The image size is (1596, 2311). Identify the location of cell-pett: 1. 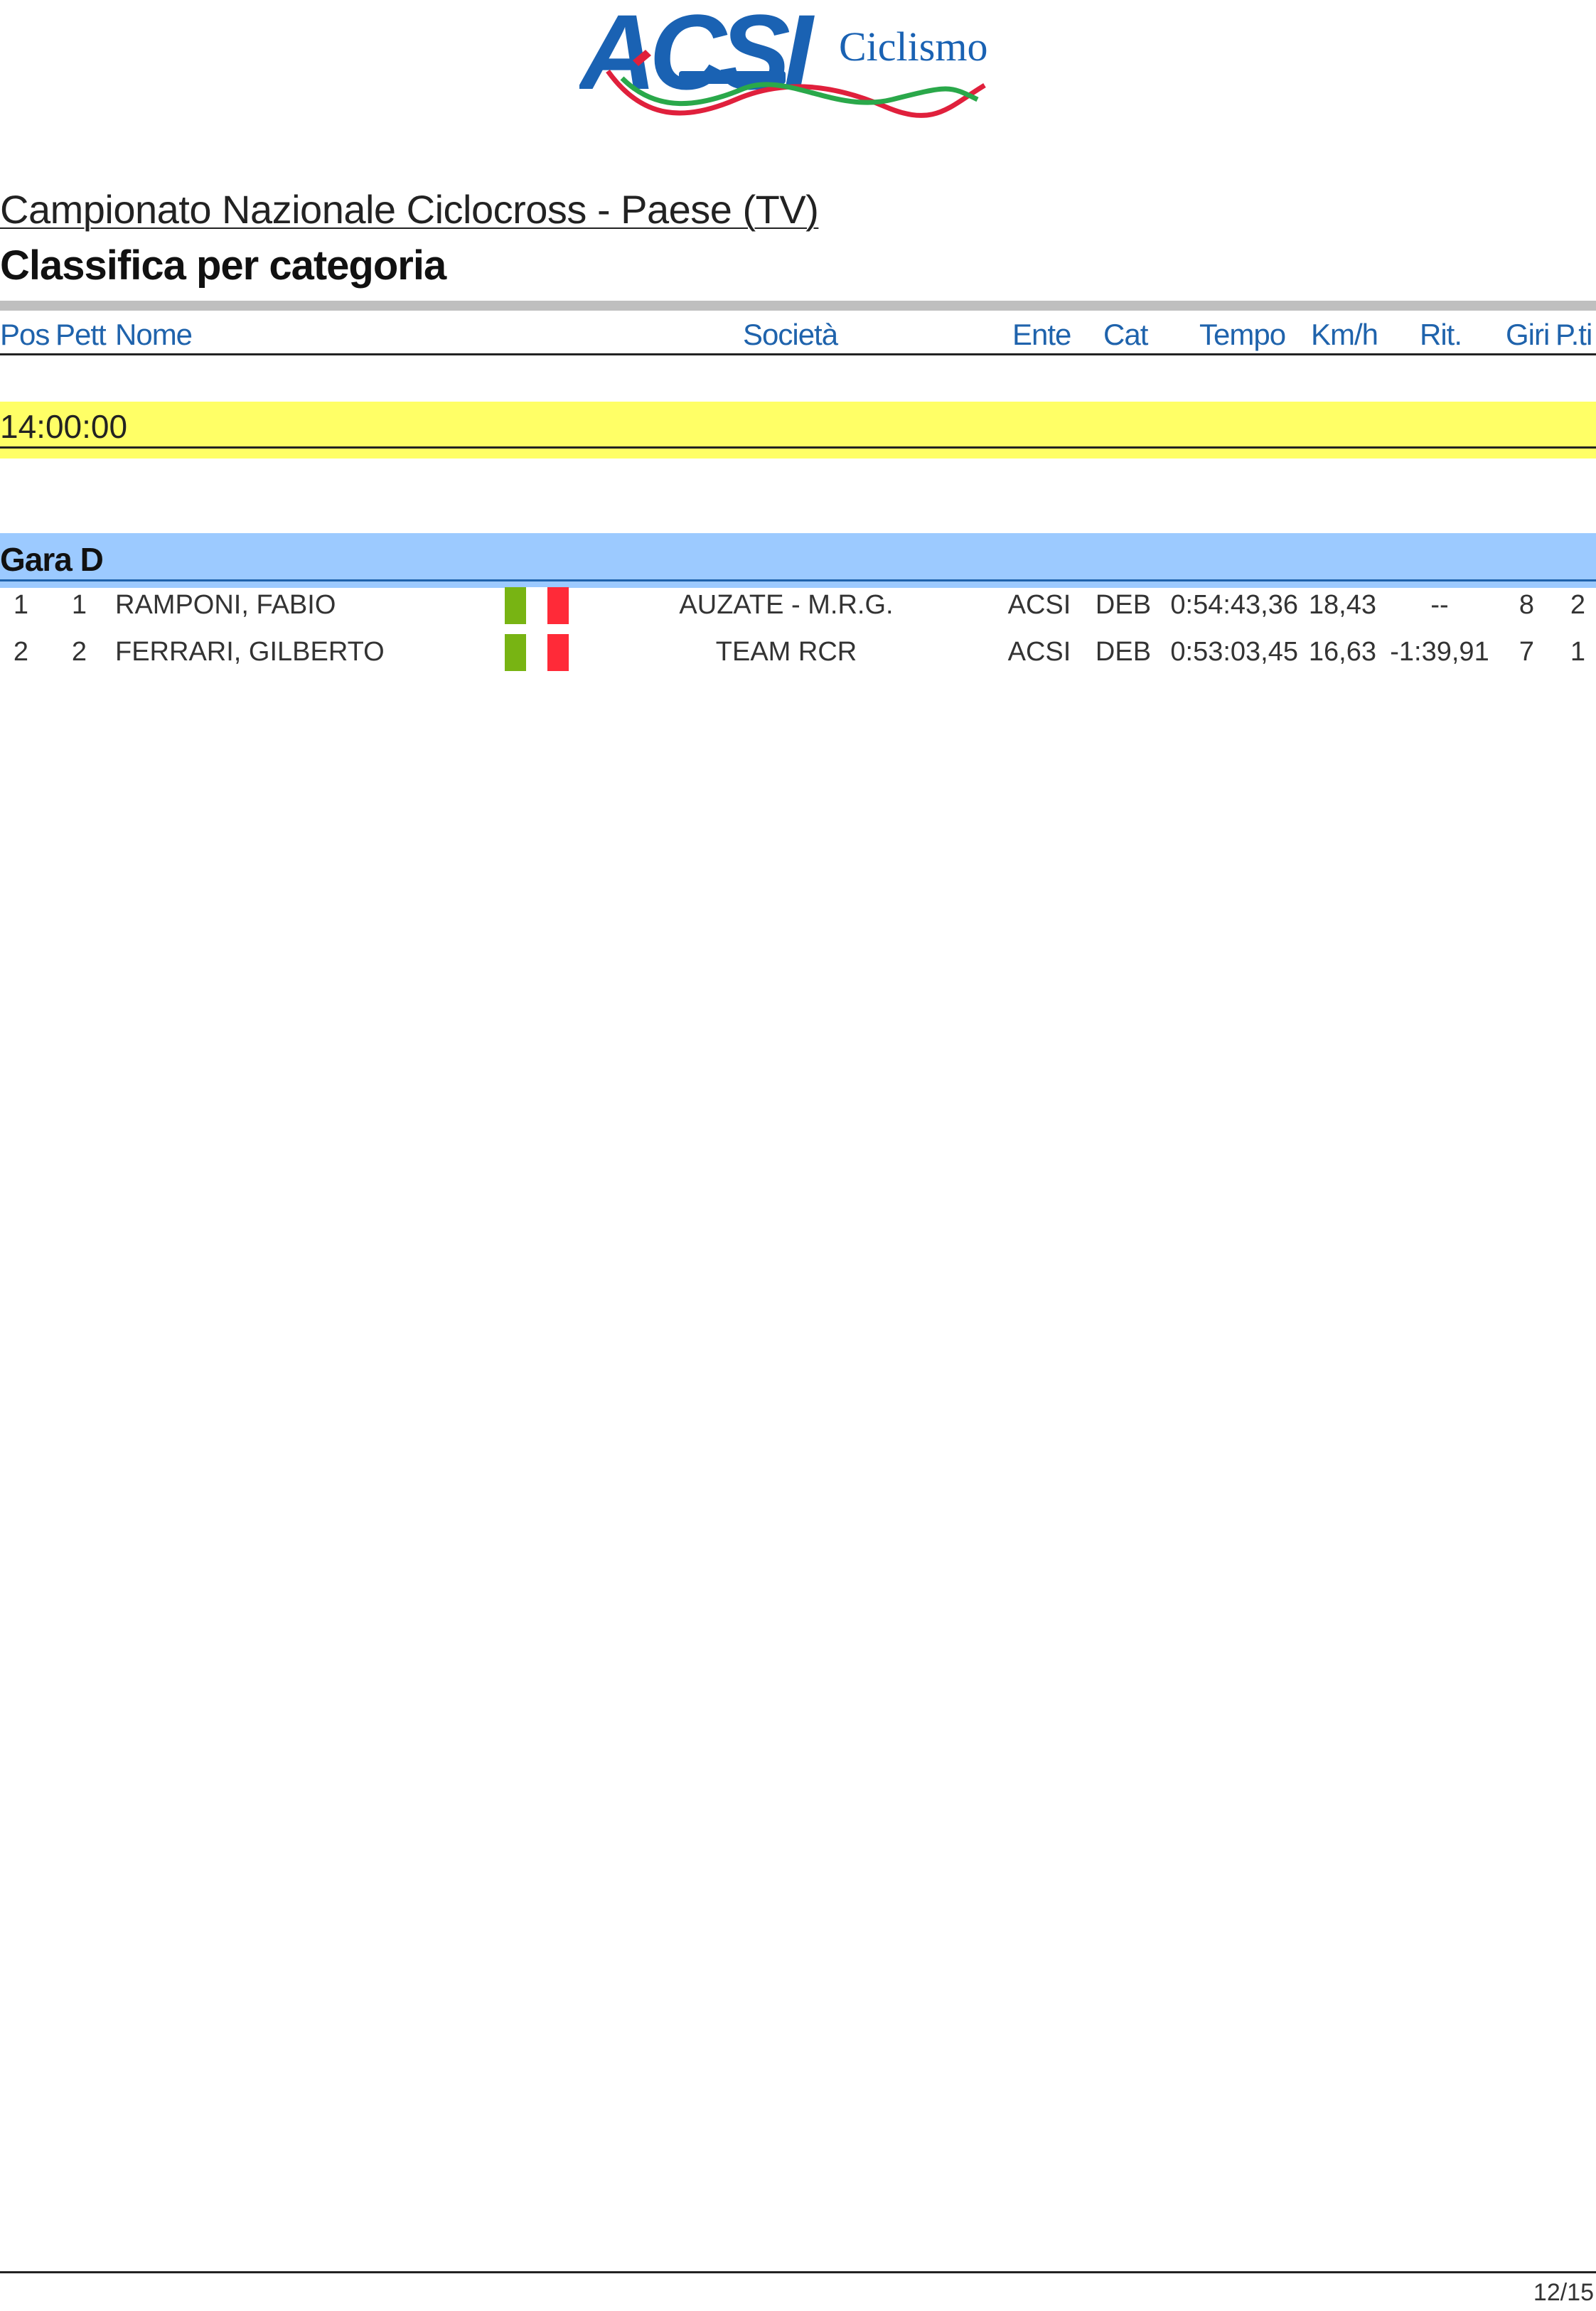
(79, 605).